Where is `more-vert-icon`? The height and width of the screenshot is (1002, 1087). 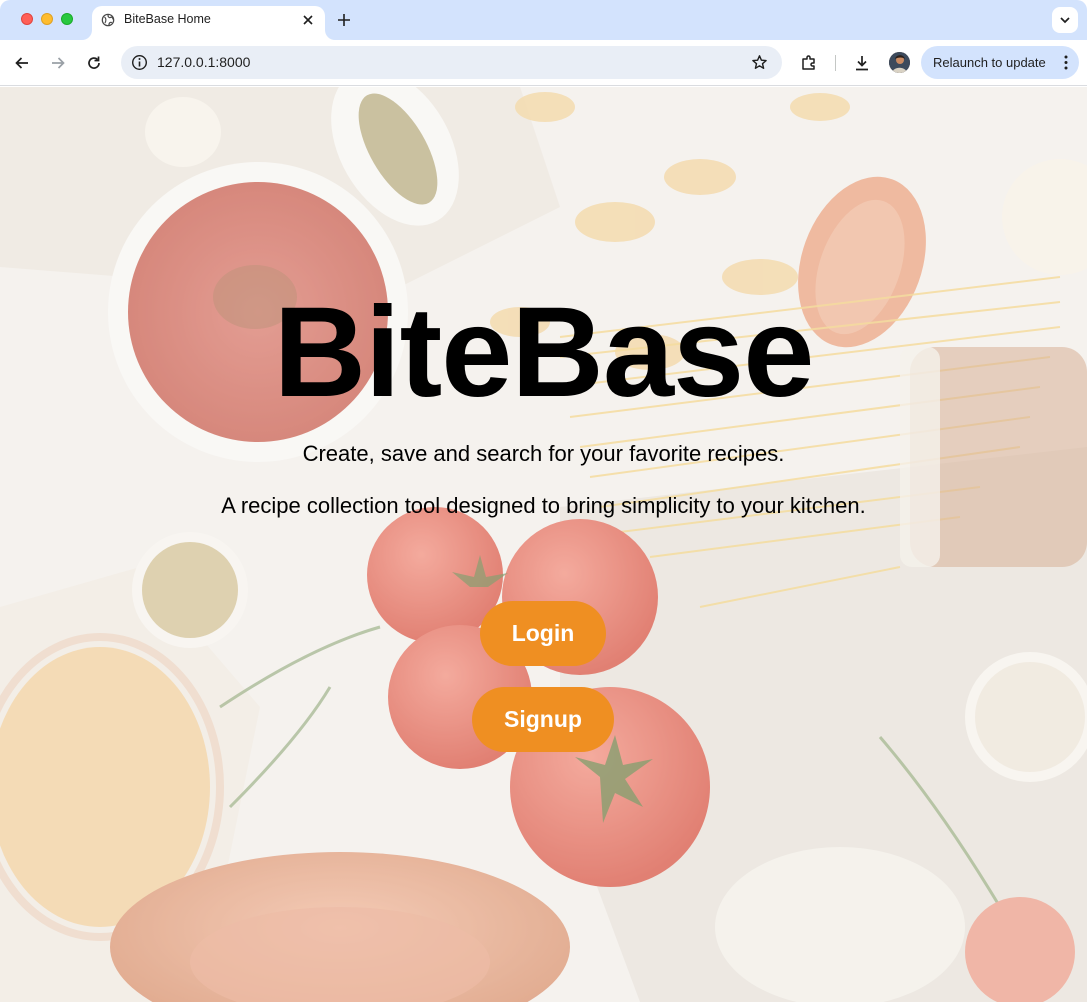
more-vert-icon is located at coordinates (1066, 62).